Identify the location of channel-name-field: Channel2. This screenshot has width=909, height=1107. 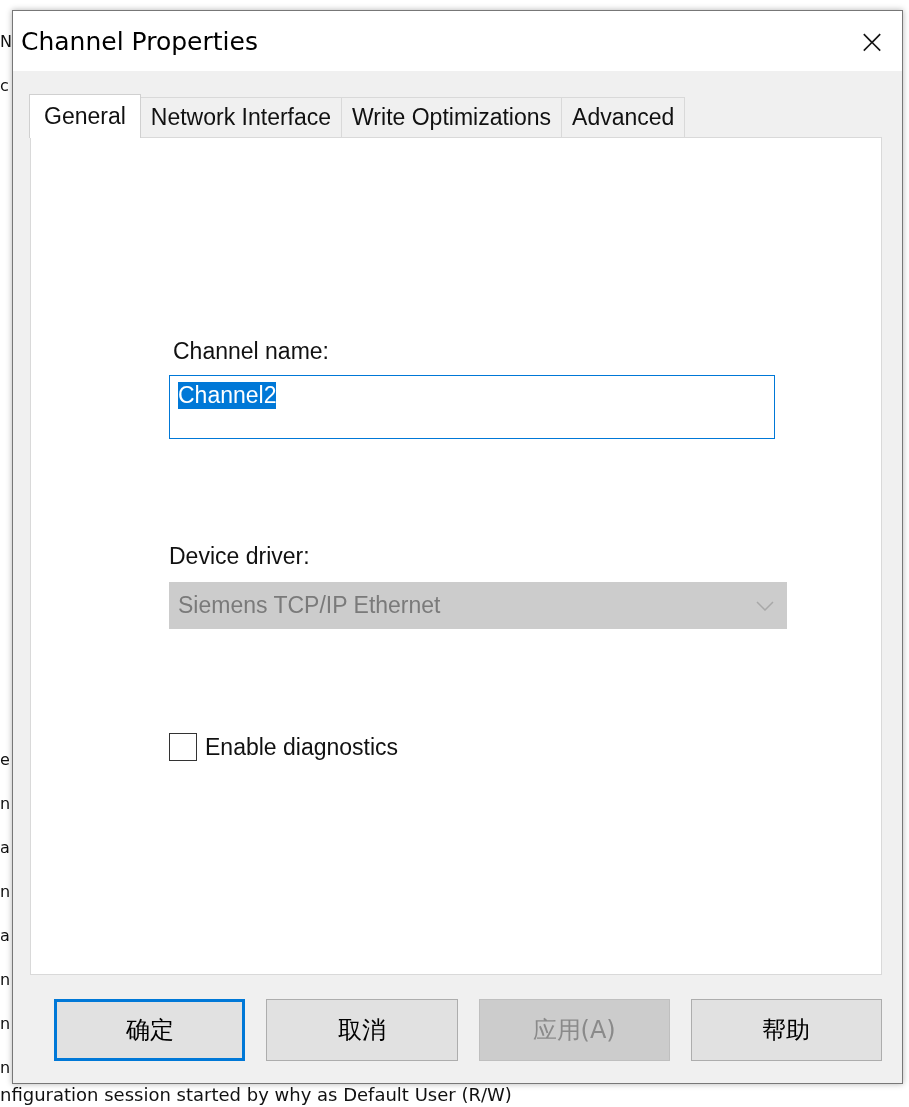
(472, 407).